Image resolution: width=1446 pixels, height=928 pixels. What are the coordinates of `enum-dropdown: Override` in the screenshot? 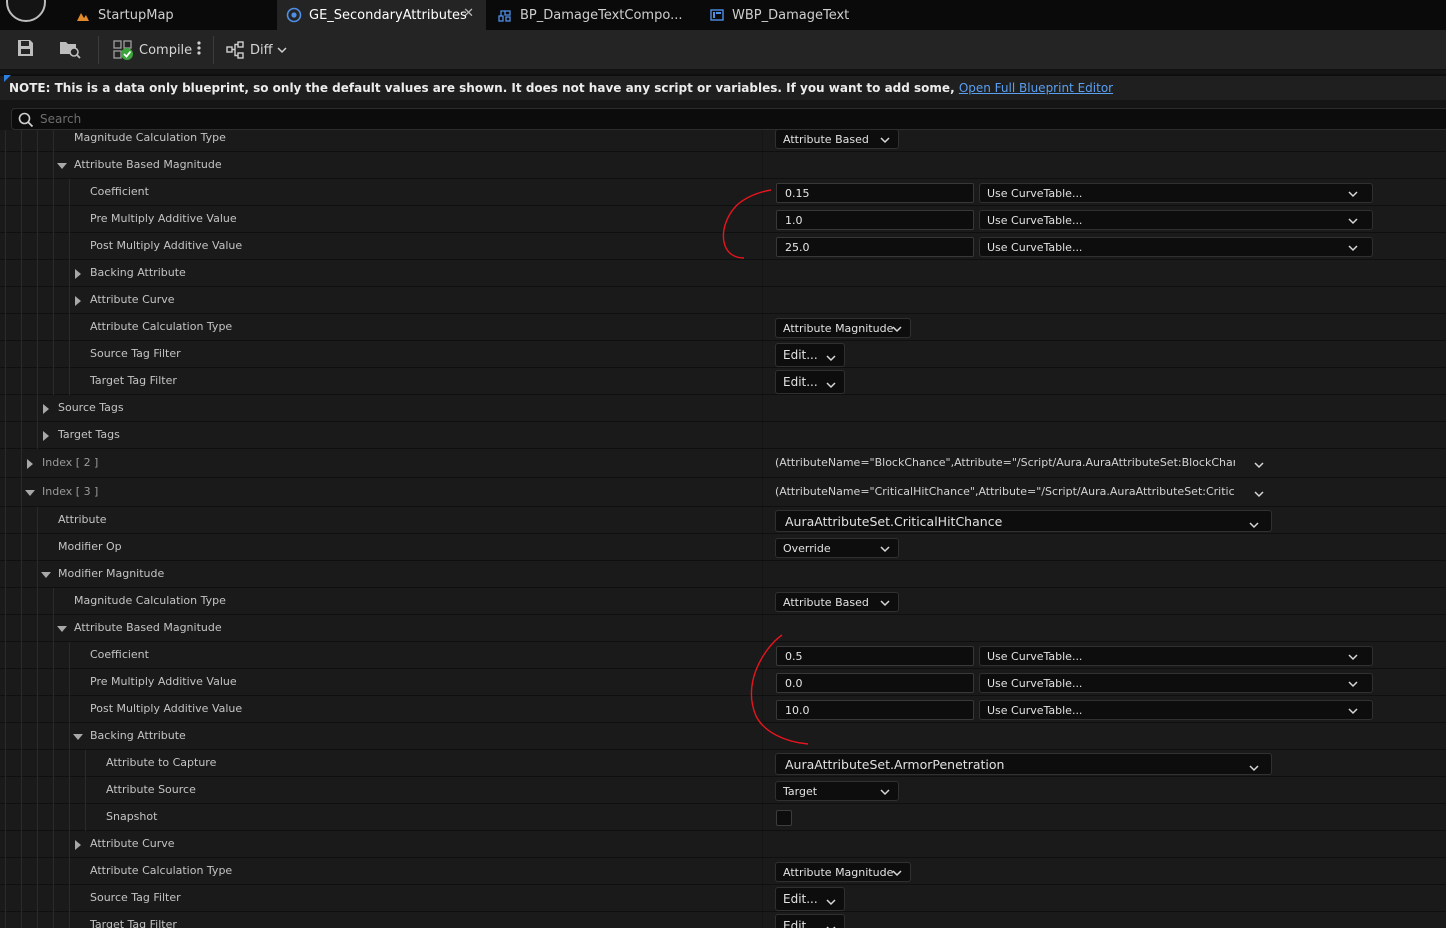 It's located at (837, 548).